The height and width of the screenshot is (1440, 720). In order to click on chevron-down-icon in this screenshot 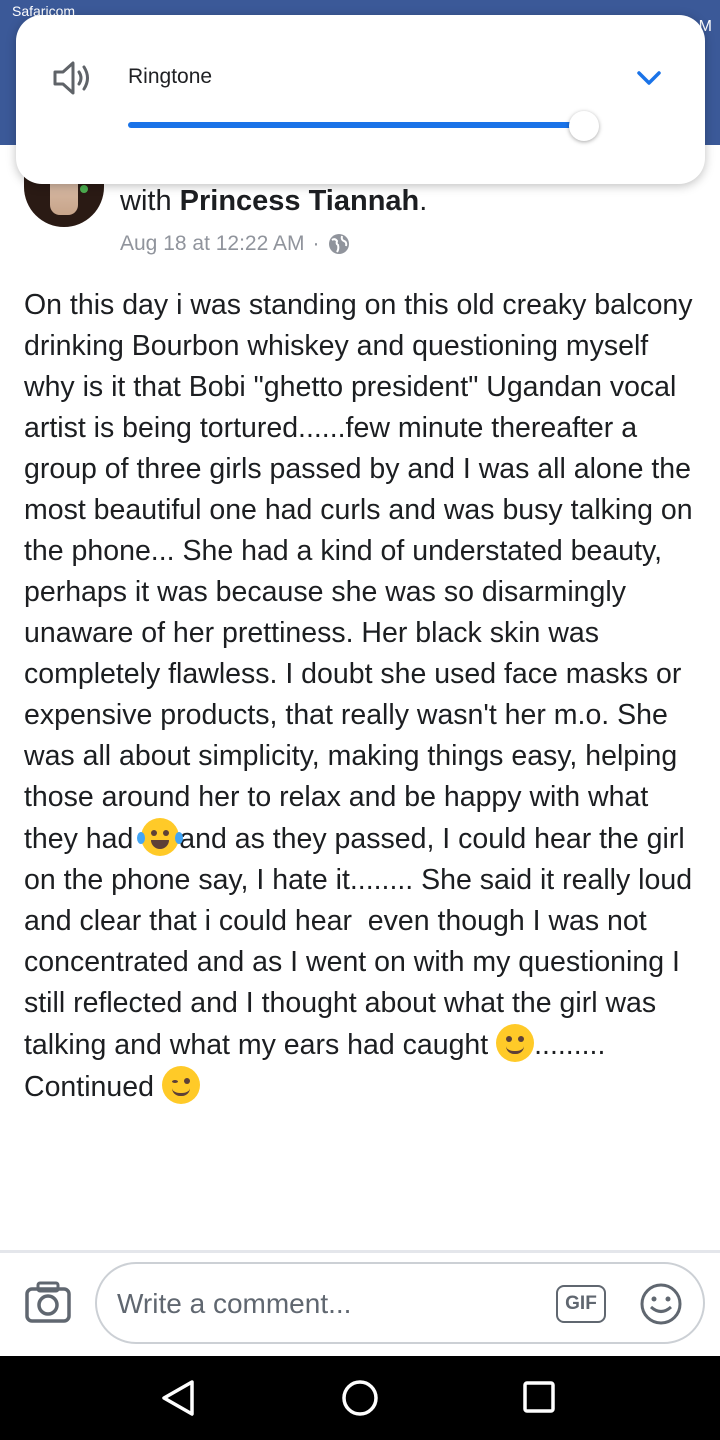, I will do `click(649, 78)`.